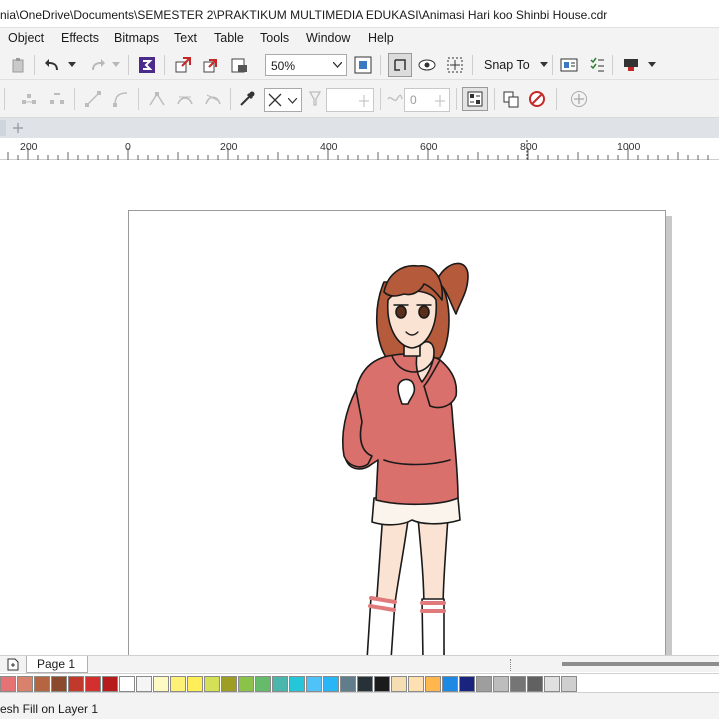 This screenshot has height=719, width=719. What do you see at coordinates (229, 147) in the screenshot?
I see `ruler-label: 200` at bounding box center [229, 147].